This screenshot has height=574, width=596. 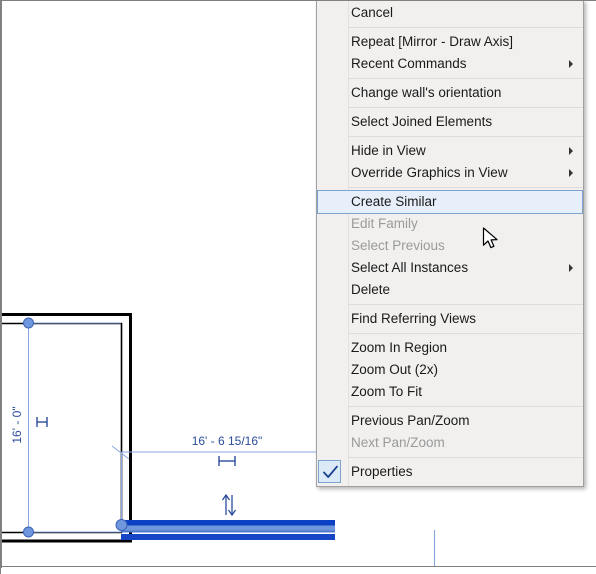 What do you see at coordinates (450, 290) in the screenshot?
I see `menu-item-delete: Delete` at bounding box center [450, 290].